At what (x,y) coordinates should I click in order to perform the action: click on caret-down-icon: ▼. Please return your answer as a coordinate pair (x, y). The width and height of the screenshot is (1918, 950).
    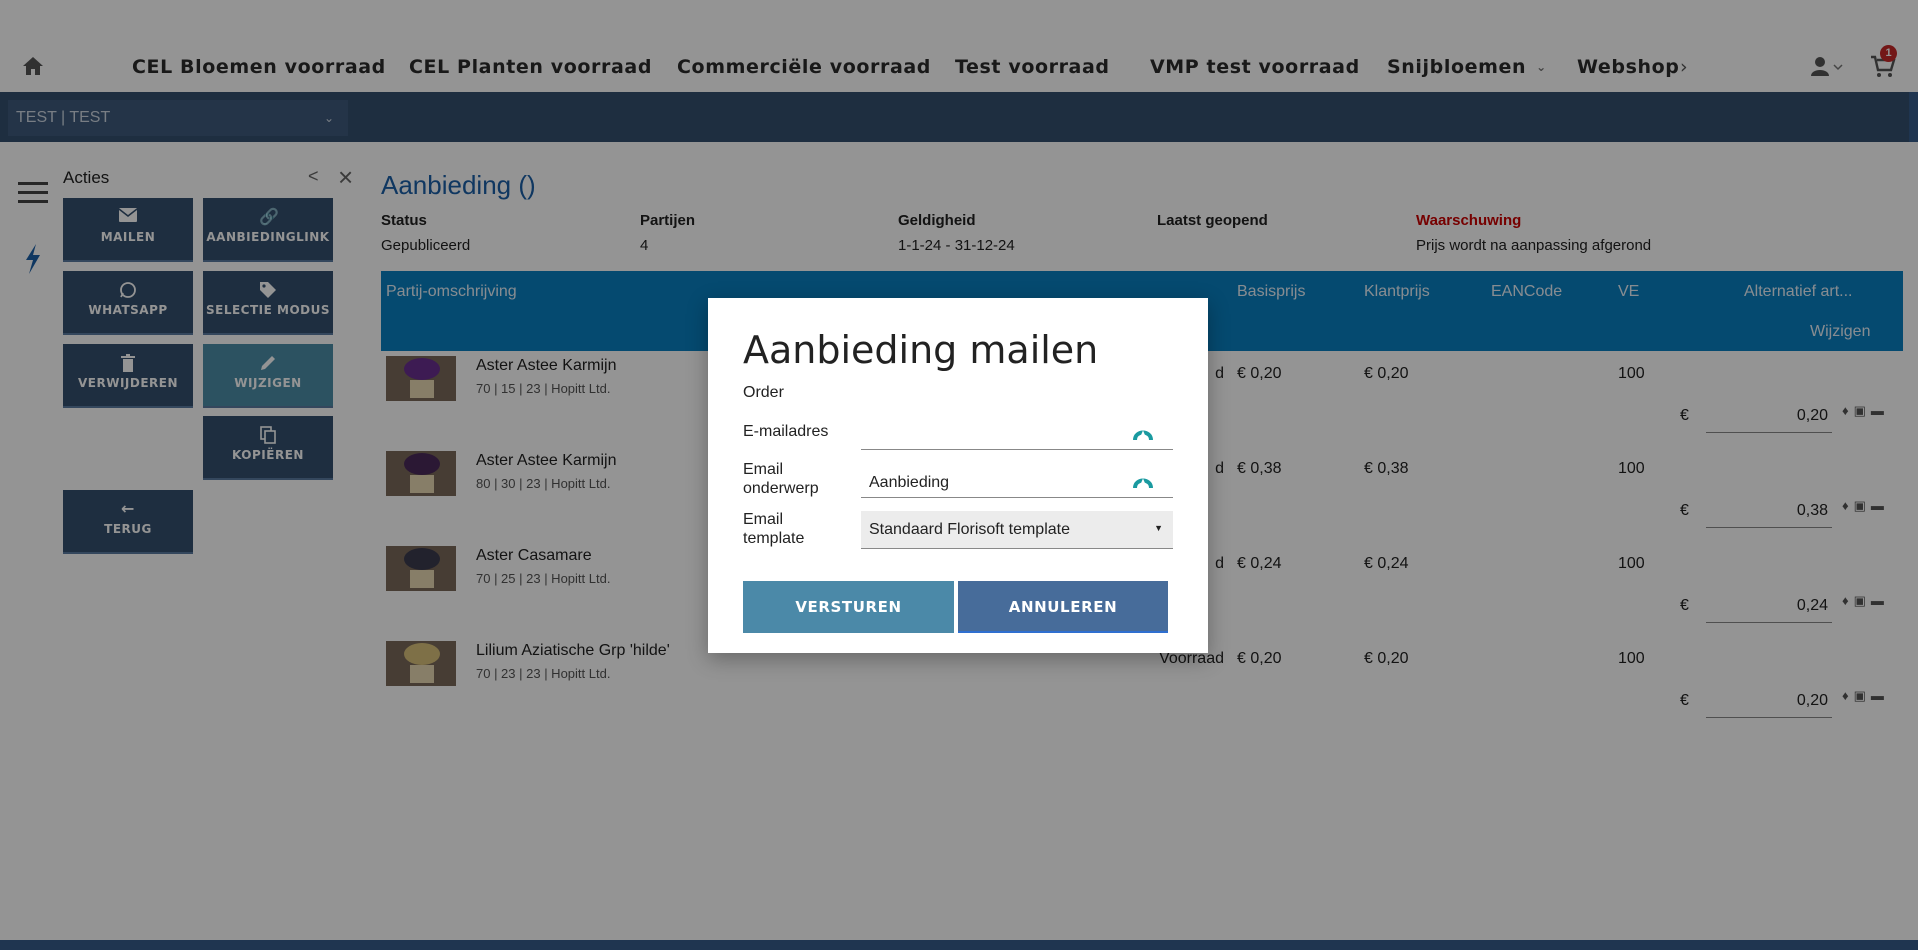
    Looking at the image, I should click on (1158, 528).